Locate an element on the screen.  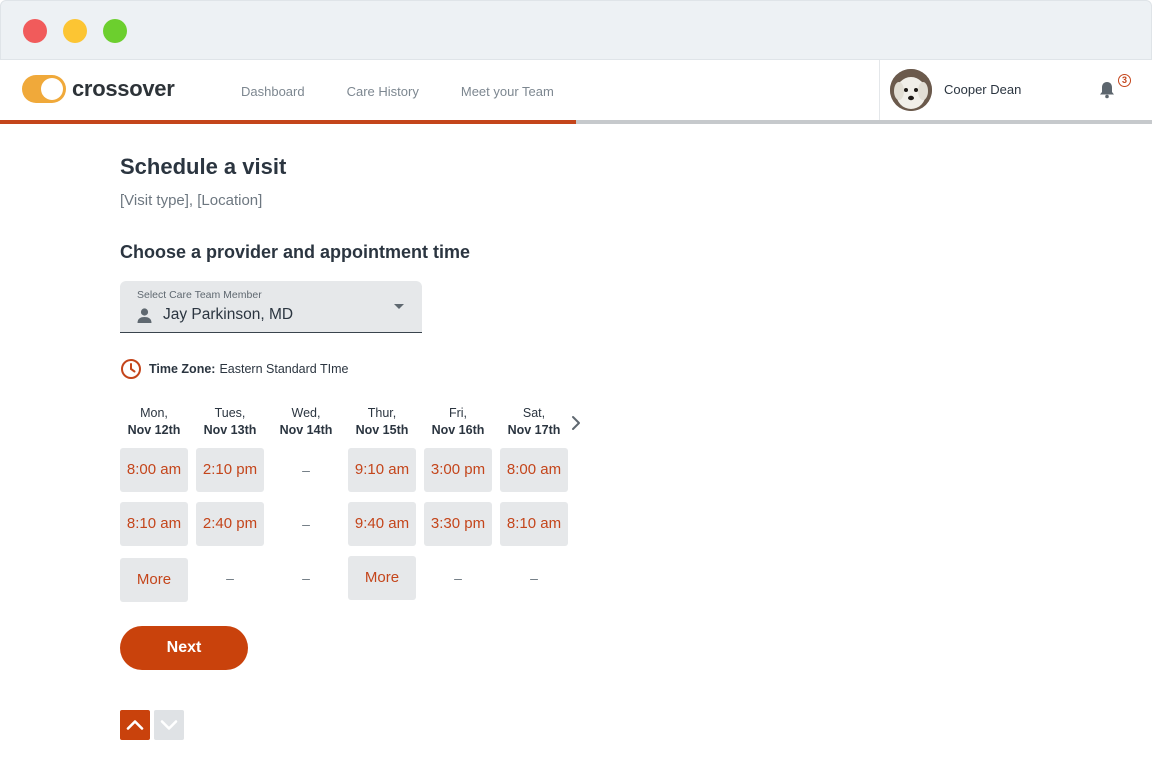
scroll-down-button is located at coordinates (169, 725).